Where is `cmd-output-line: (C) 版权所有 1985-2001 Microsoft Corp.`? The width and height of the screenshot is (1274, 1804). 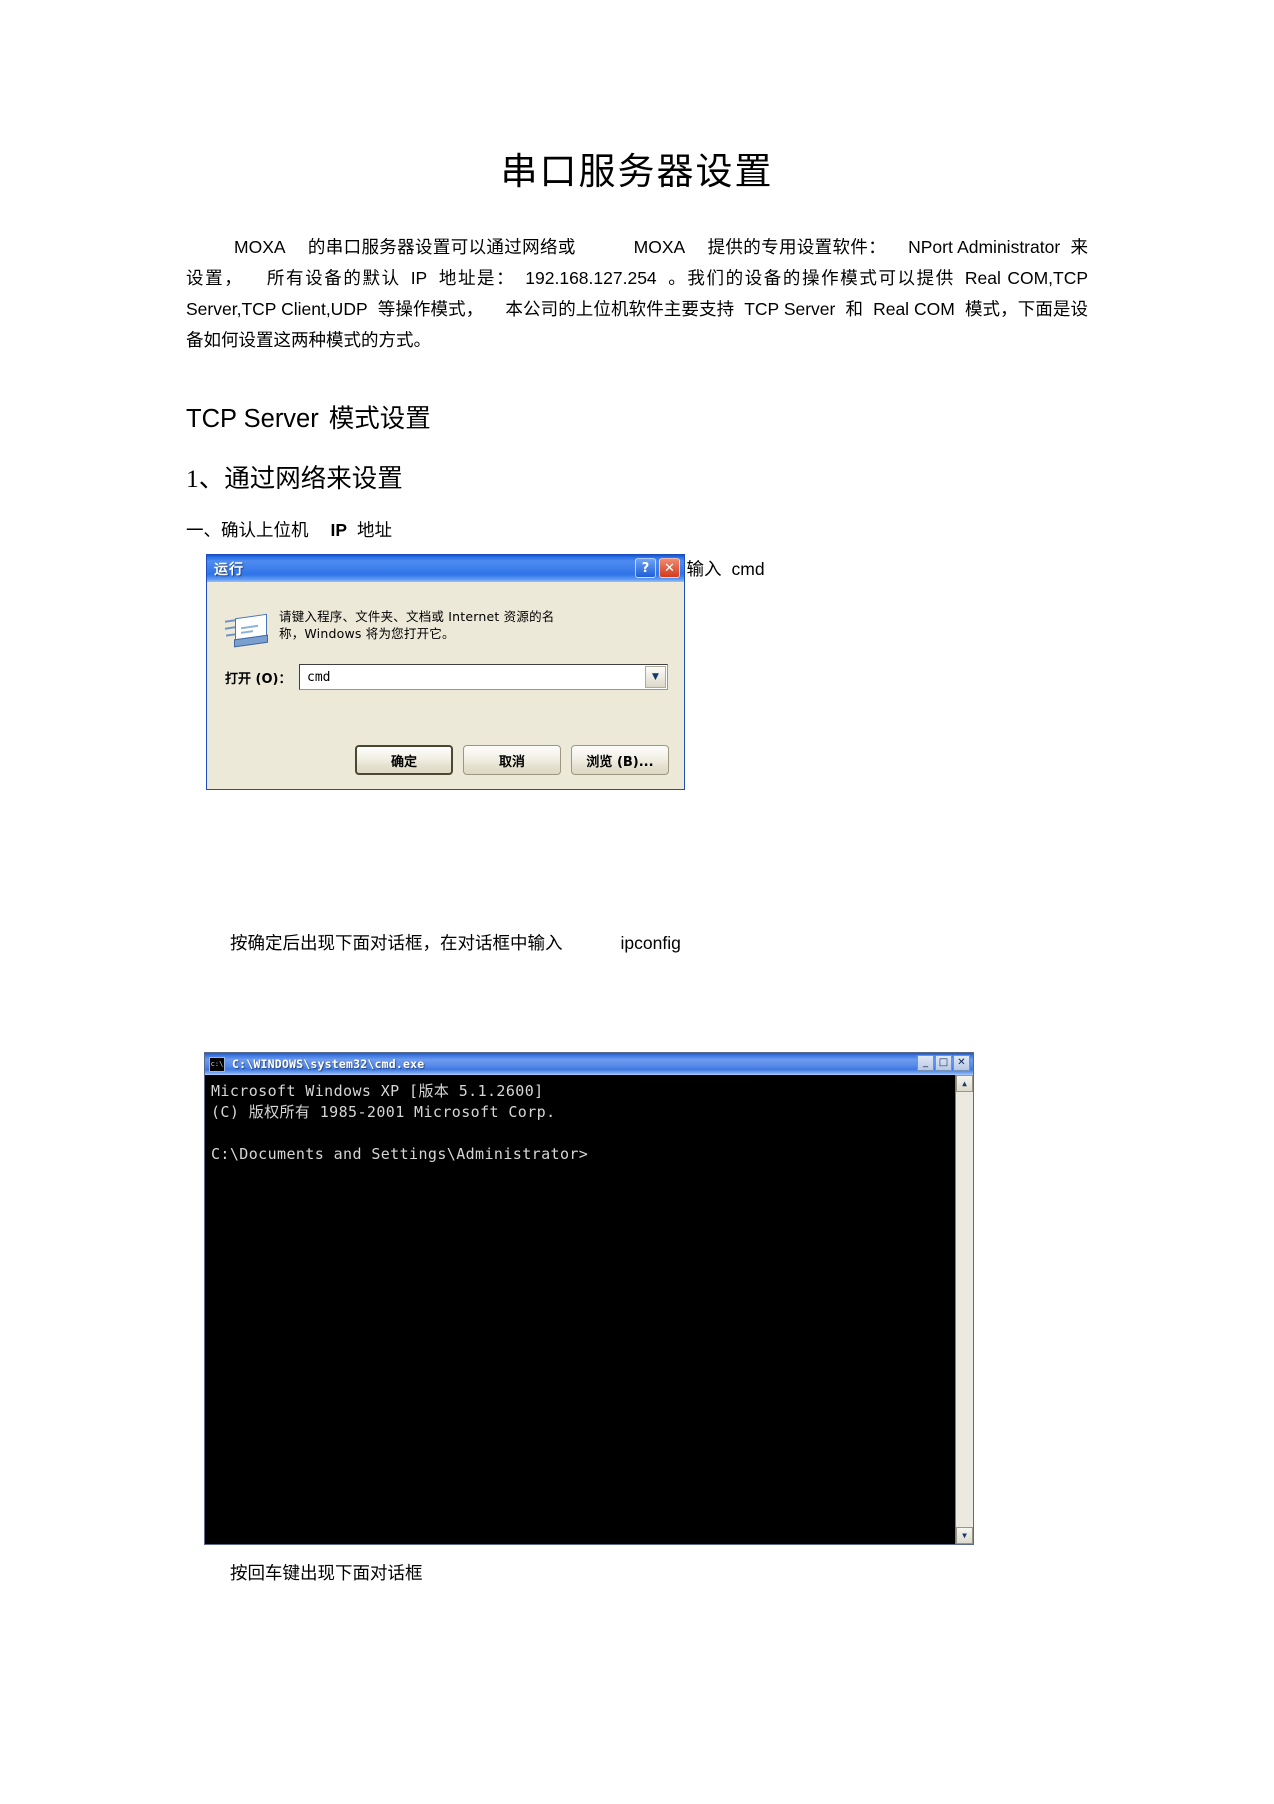 cmd-output-line: (C) 版权所有 1985-2001 Microsoft Corp. is located at coordinates (383, 1112).